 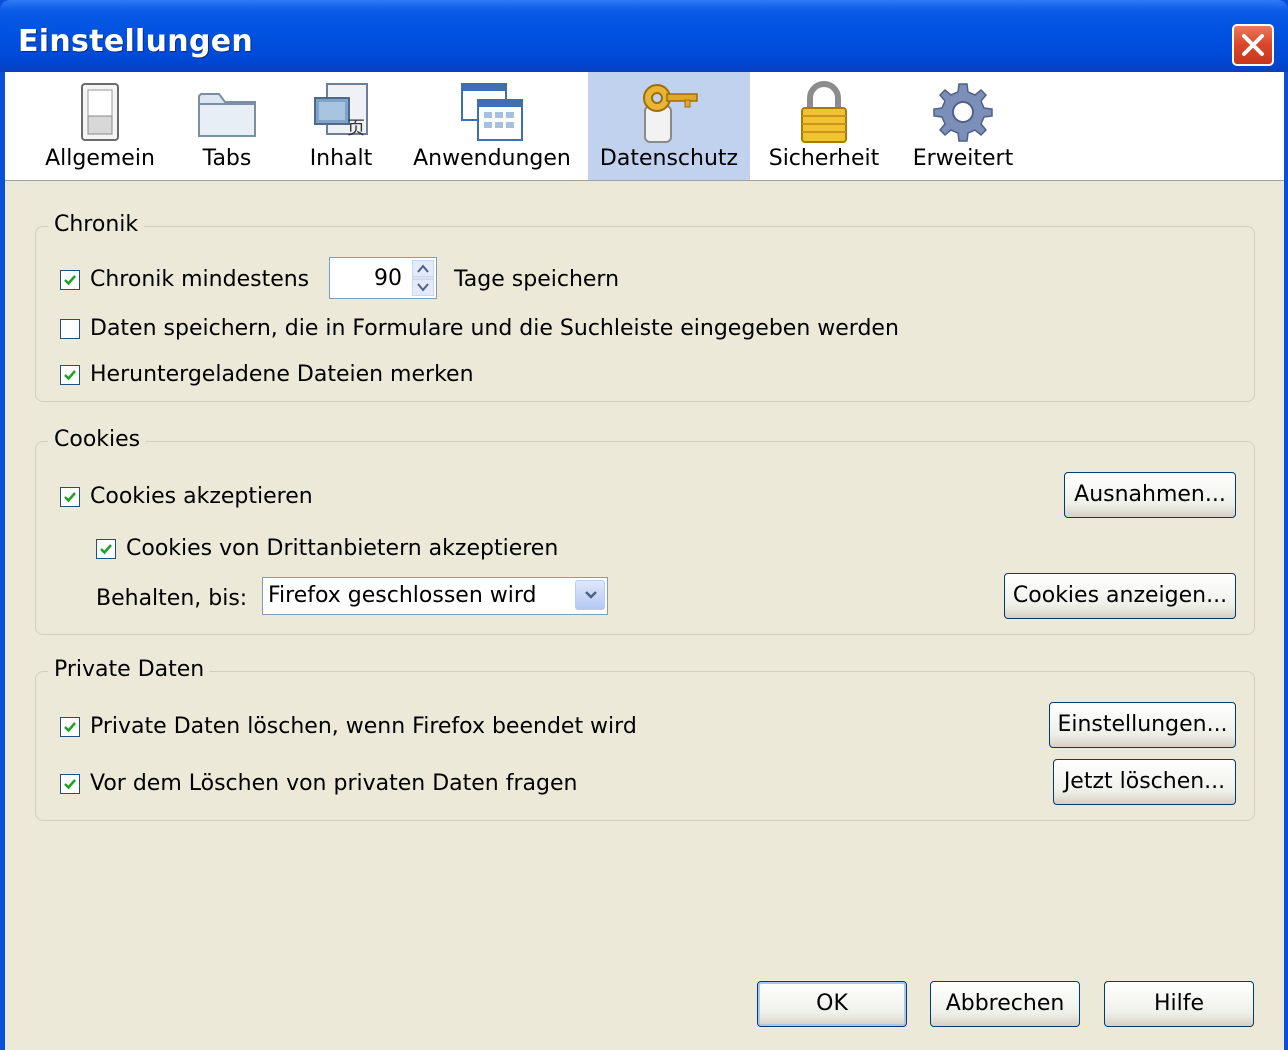 What do you see at coordinates (100, 112) in the screenshot?
I see `general-switch-icon` at bounding box center [100, 112].